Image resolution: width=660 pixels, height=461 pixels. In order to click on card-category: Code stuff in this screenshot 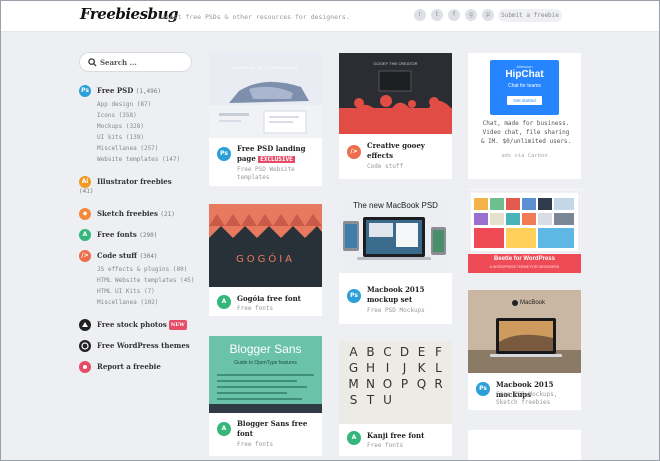, I will do `click(385, 167)`.